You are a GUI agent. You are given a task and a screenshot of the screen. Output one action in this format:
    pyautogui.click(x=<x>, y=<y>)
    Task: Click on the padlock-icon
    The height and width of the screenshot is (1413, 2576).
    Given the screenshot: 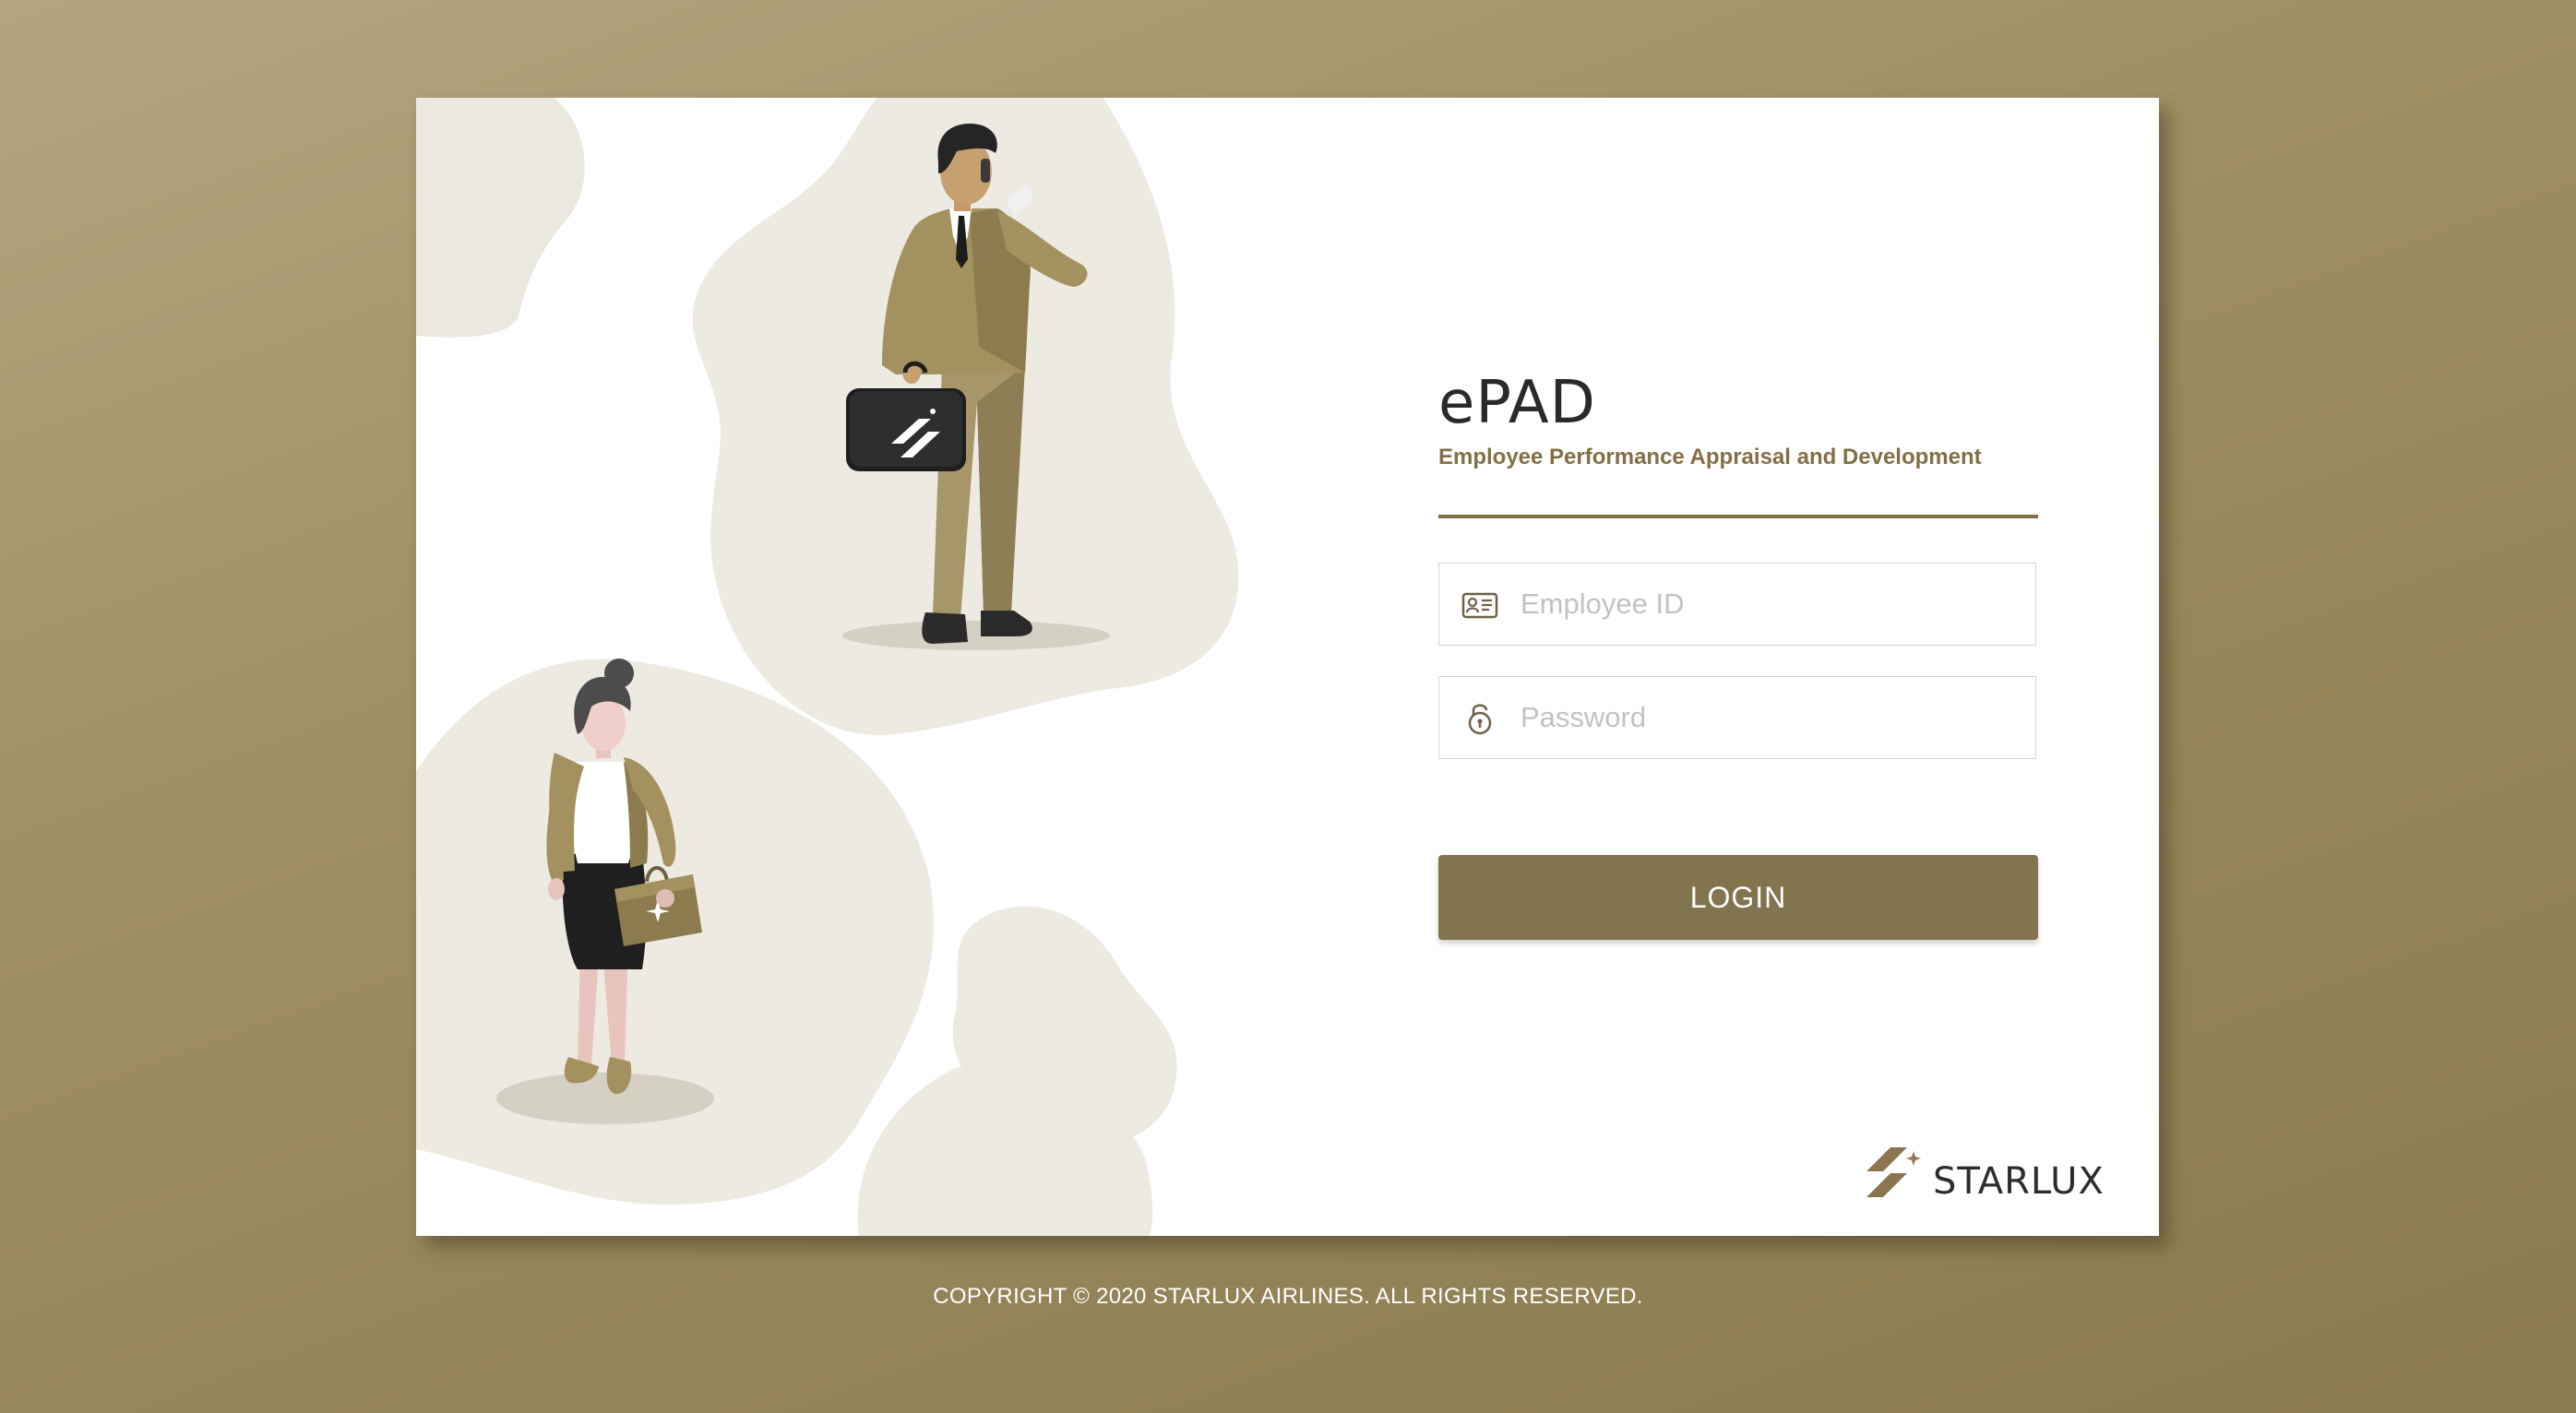 What is the action you would take?
    pyautogui.click(x=1479, y=718)
    